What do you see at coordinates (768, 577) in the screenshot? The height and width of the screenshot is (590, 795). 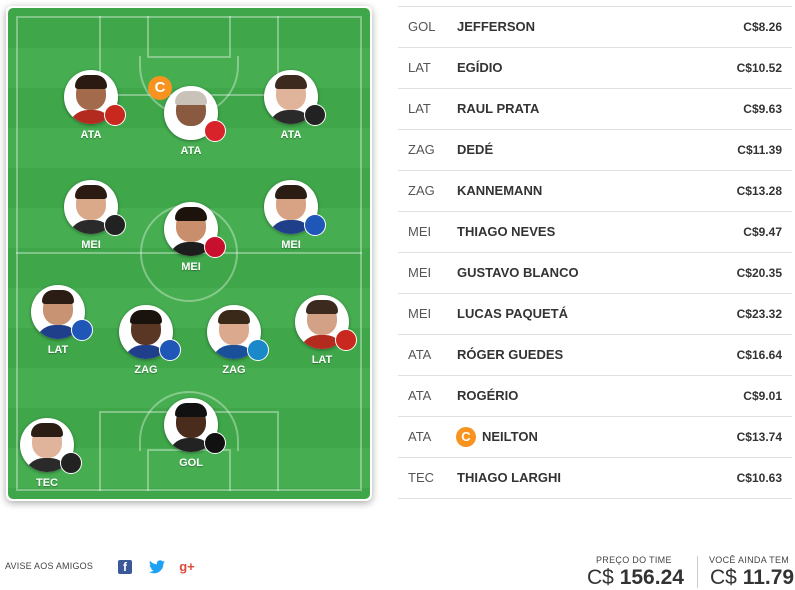 I see `remaining-budget-amount: 11.79` at bounding box center [768, 577].